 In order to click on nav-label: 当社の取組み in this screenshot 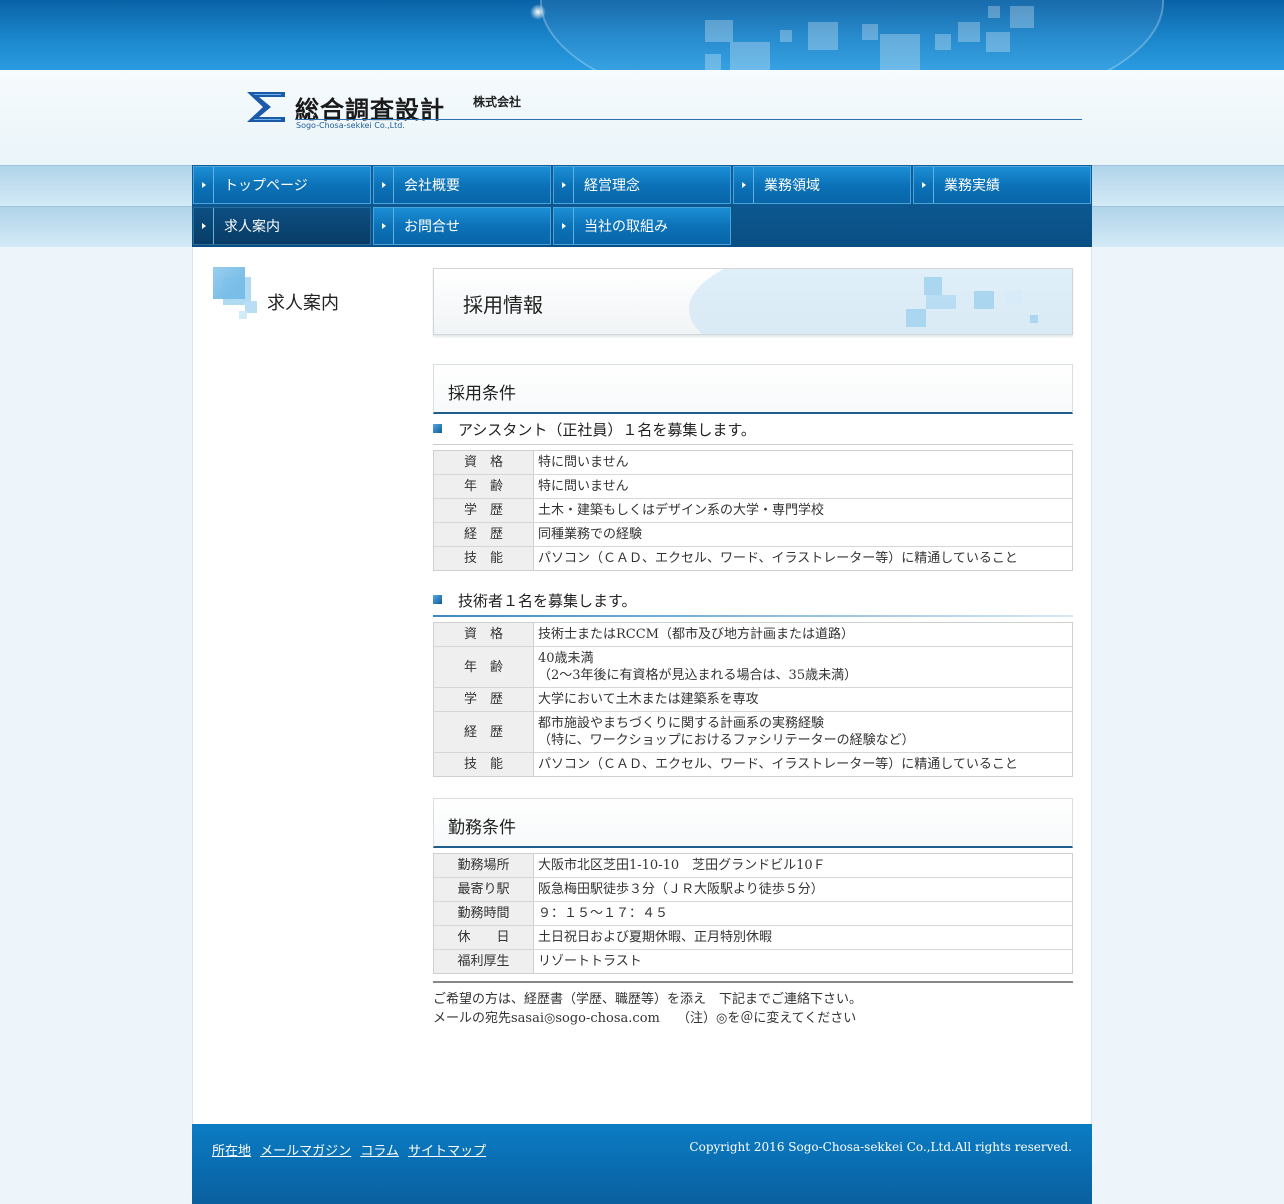, I will do `click(626, 227)`.